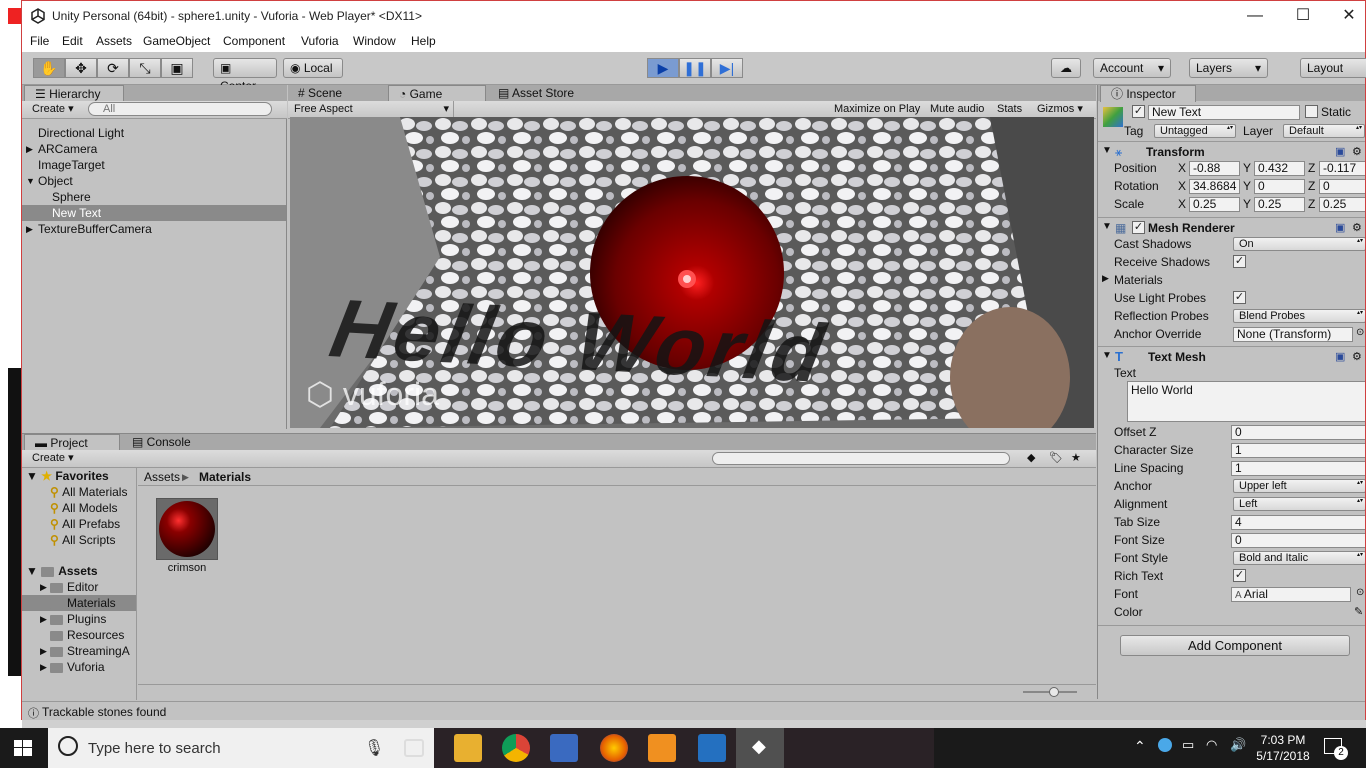  Describe the element at coordinates (1360, 592) in the screenshot. I see `object-picker-icon: ⊙` at that location.